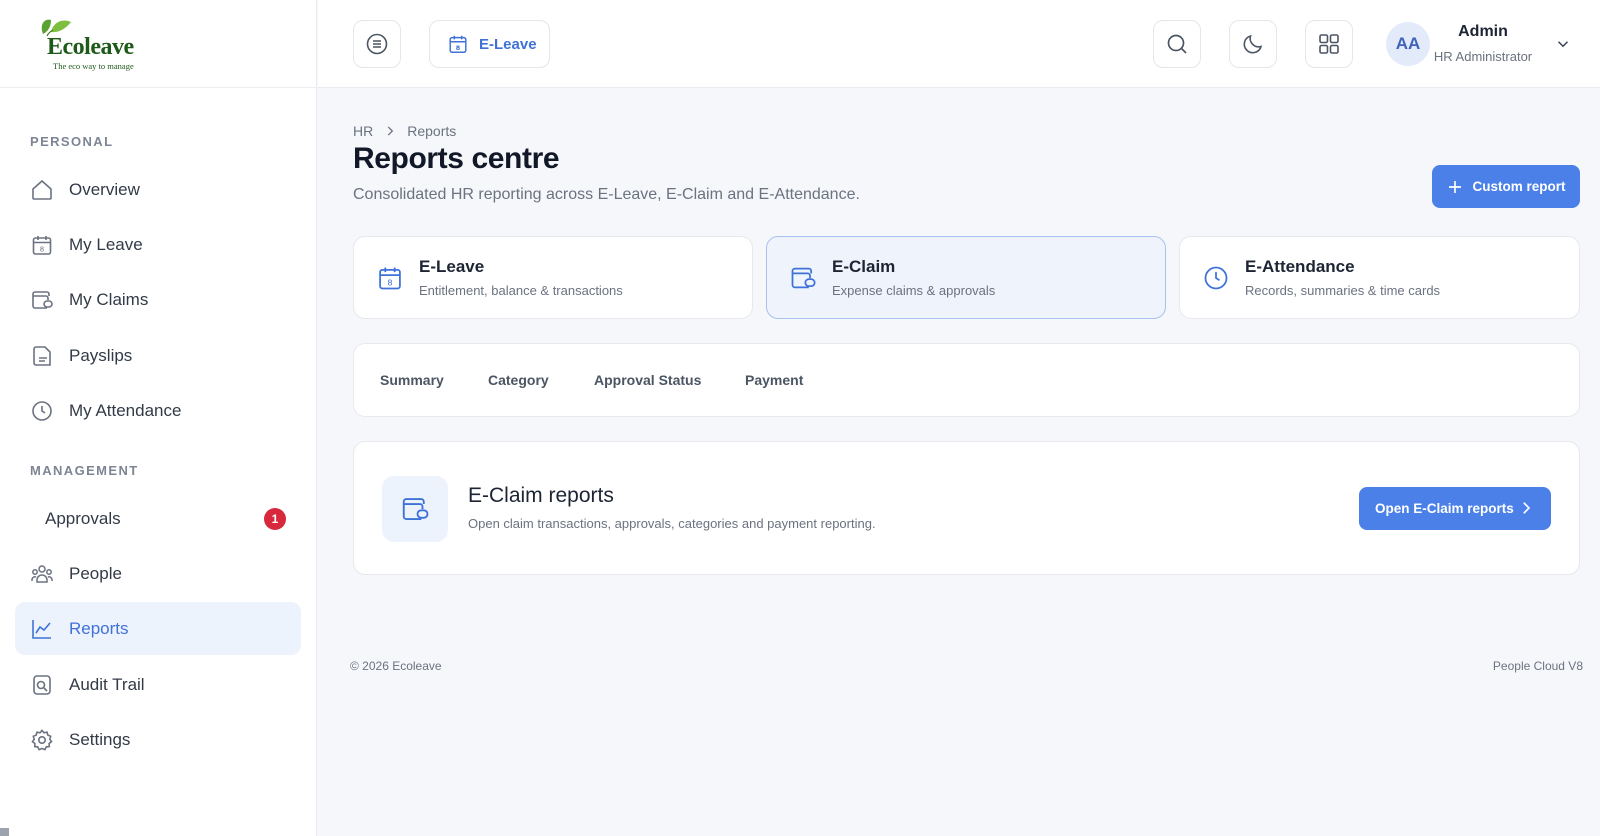 Image resolution: width=1600 pixels, height=836 pixels. Describe the element at coordinates (521, 290) in the screenshot. I see `module-card-desc: Entitlement, balance & transactions` at that location.